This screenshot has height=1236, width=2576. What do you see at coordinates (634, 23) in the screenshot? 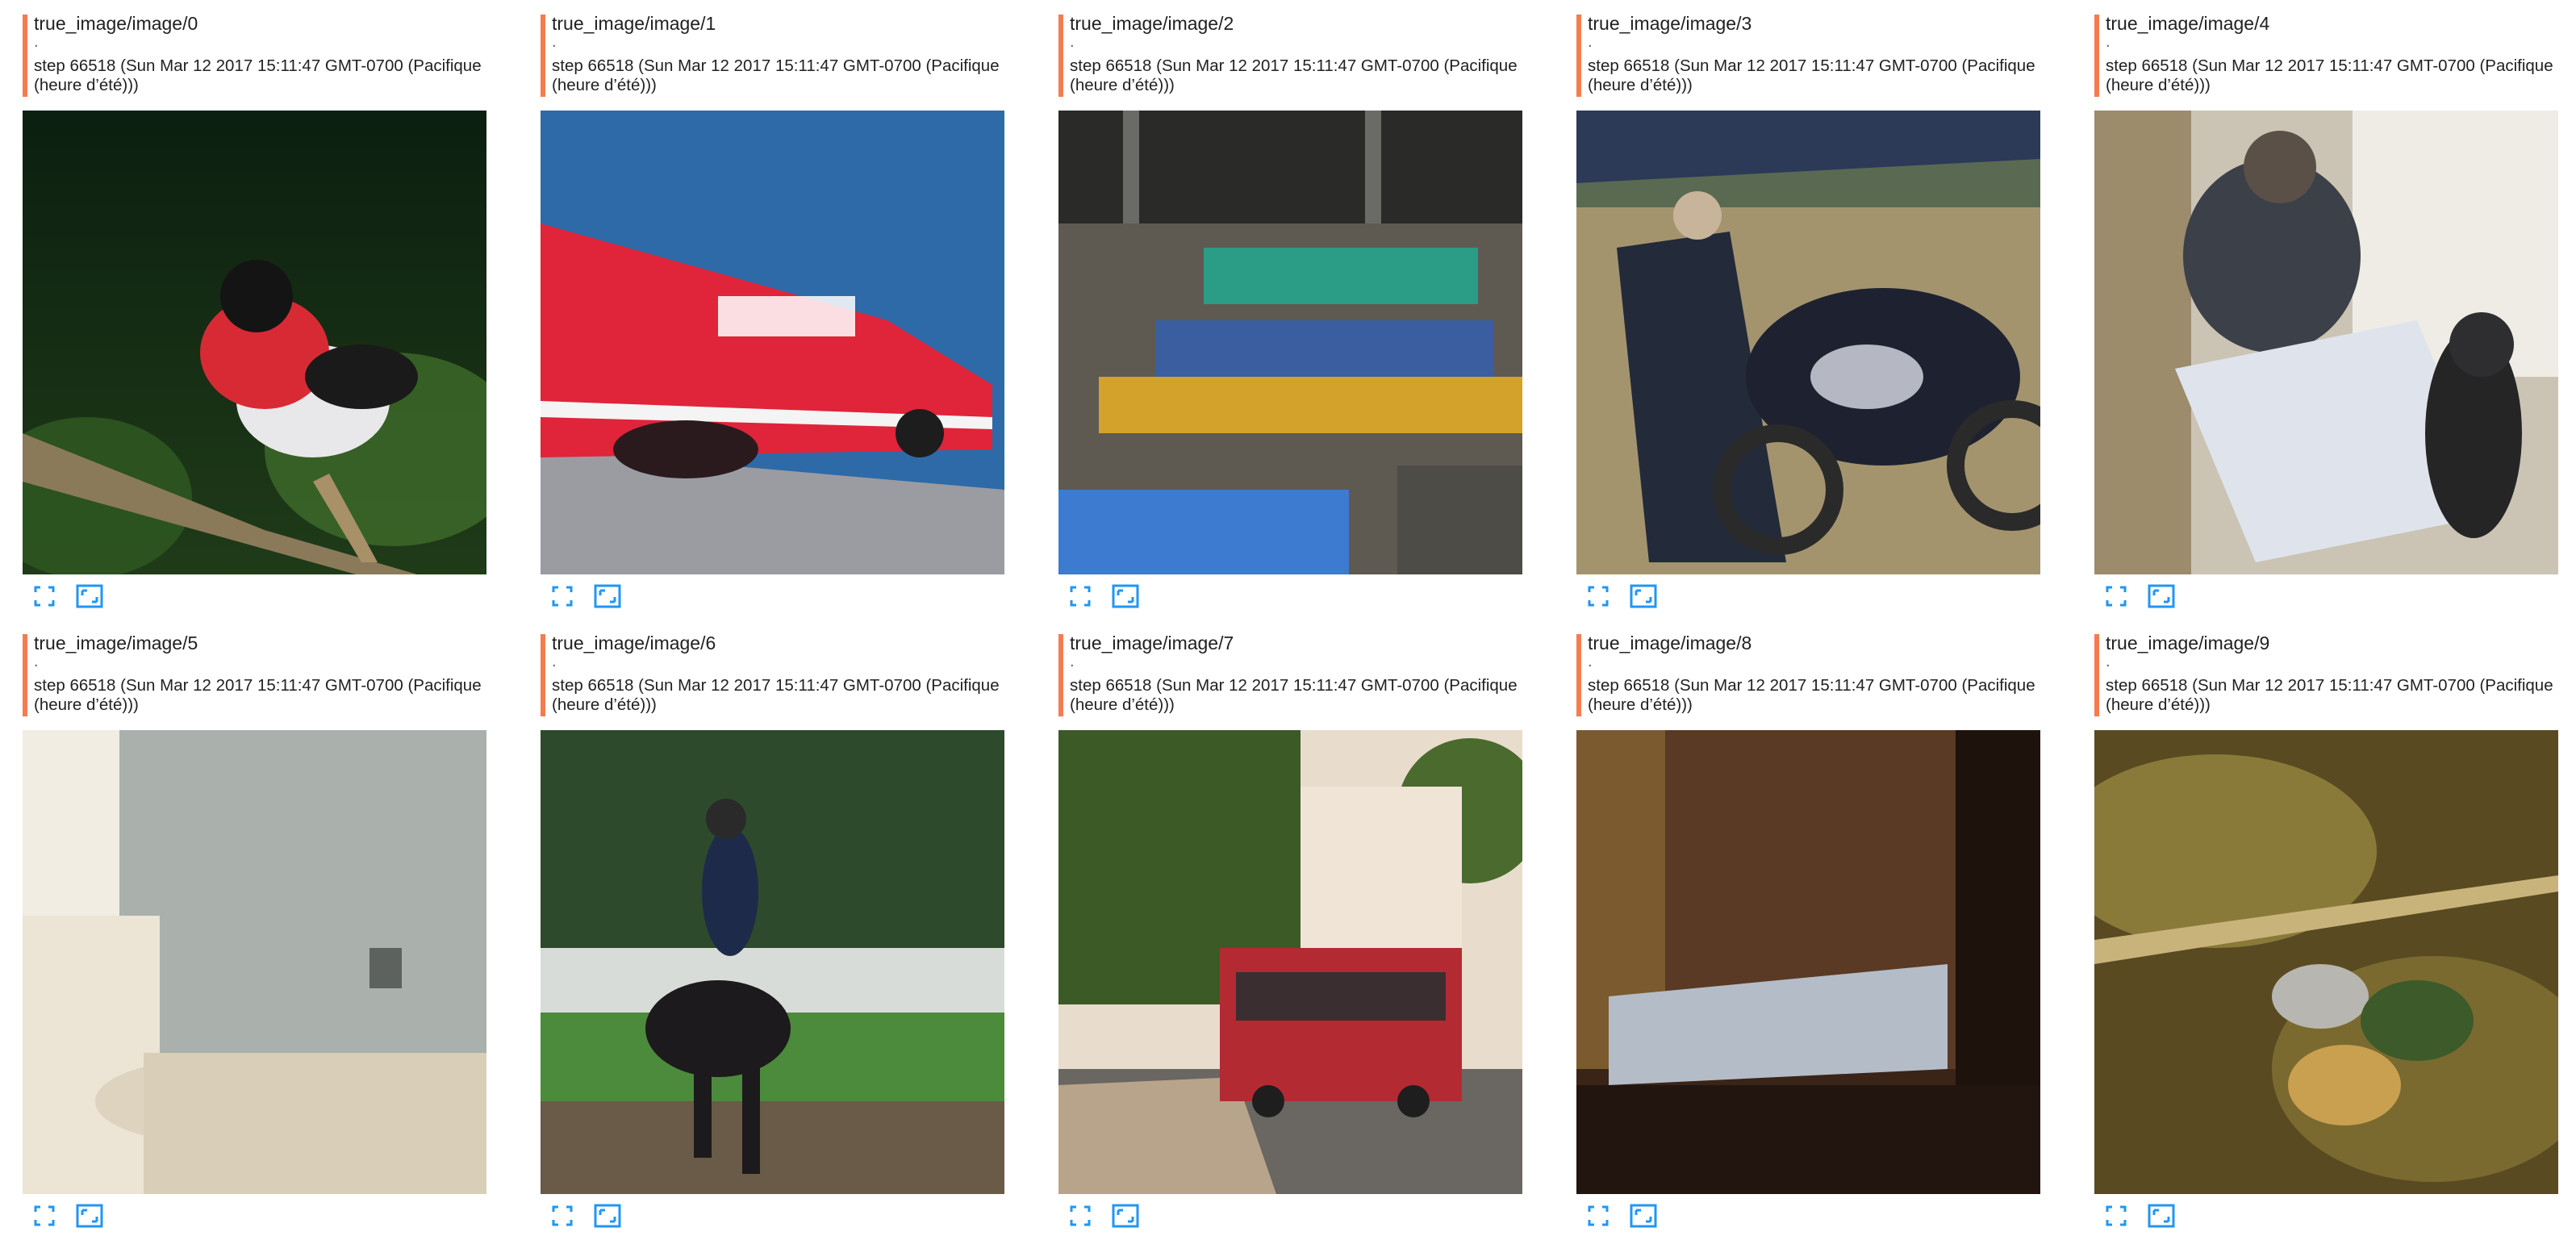
I see `image-tag: true_image/image/1` at bounding box center [634, 23].